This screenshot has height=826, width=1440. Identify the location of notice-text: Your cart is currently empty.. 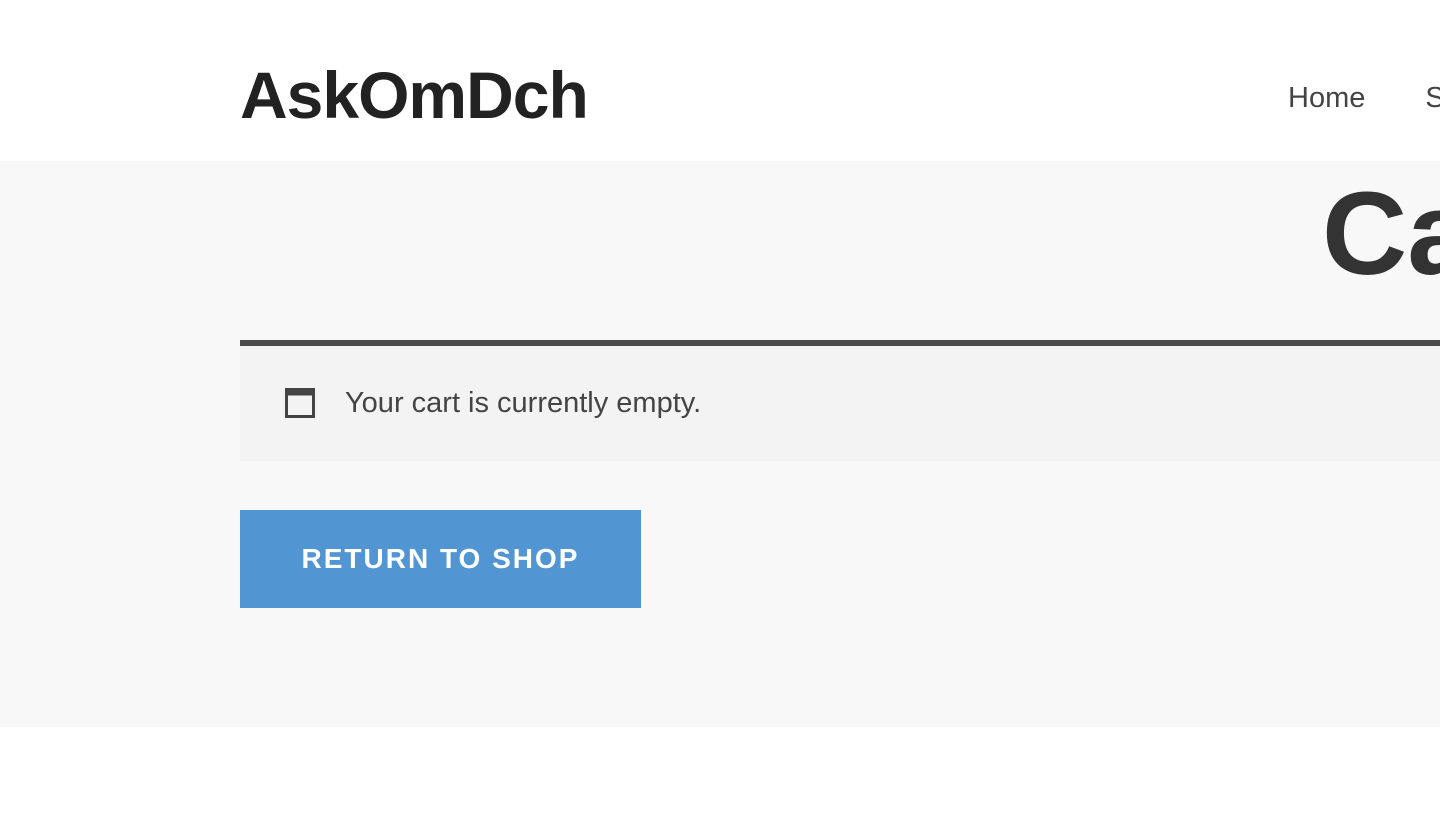
(523, 403).